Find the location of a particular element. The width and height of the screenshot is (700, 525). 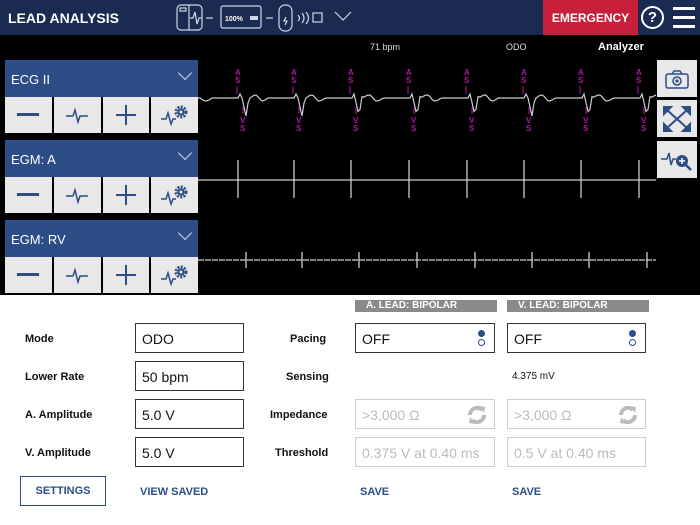

header-bar: LEAD ANALYSIS 100% EMERGENCY ? is located at coordinates (350, 17).